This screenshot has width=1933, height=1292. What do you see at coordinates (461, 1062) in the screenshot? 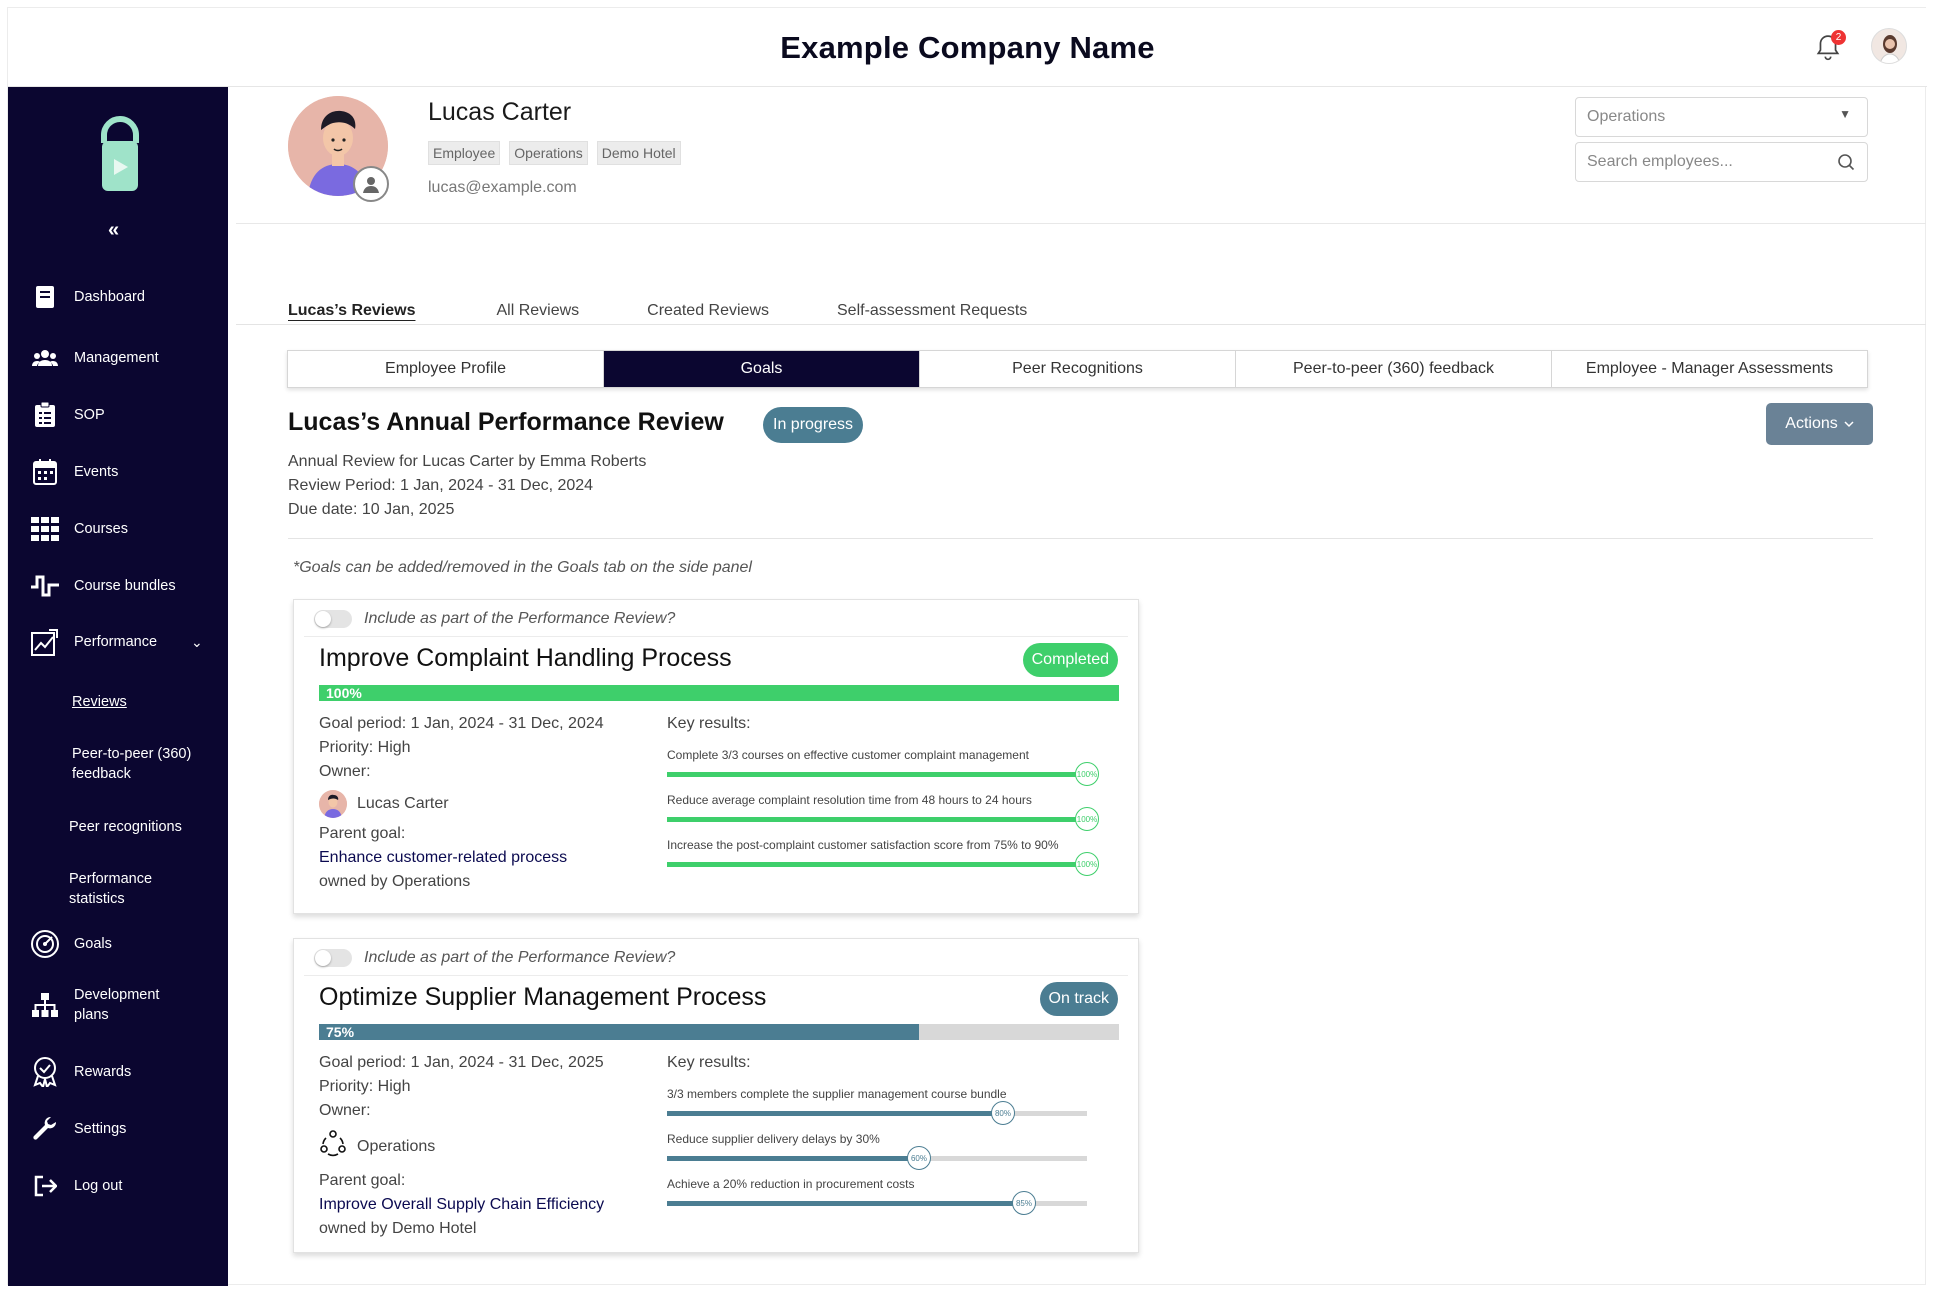
I see `goal-period: Goal period: 1 Jan, 2024 - 31 Dec, 2025` at bounding box center [461, 1062].